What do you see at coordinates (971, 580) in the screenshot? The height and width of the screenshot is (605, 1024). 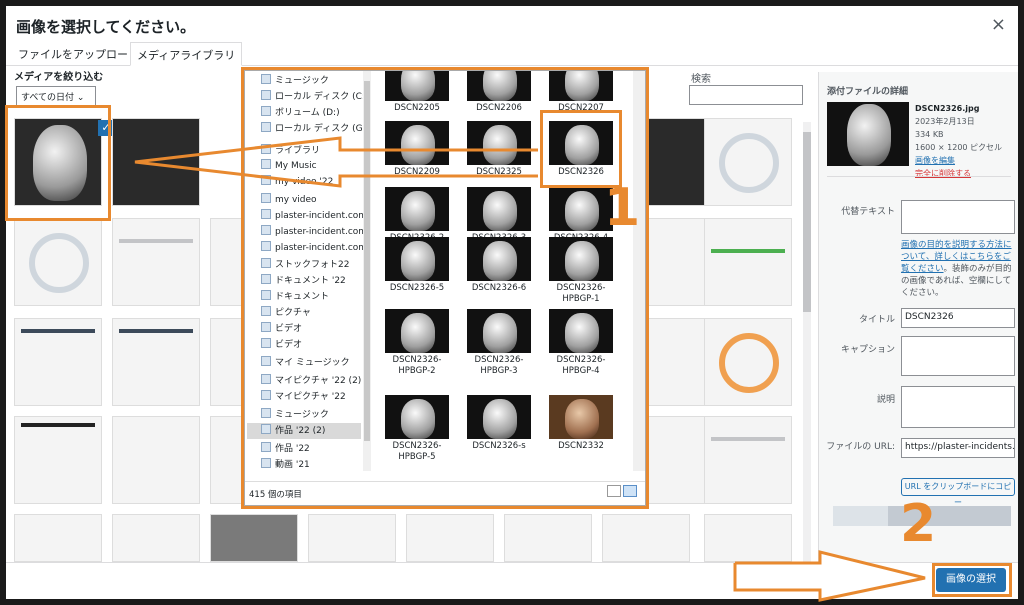 I see `select-image-button: 画像の選択` at bounding box center [971, 580].